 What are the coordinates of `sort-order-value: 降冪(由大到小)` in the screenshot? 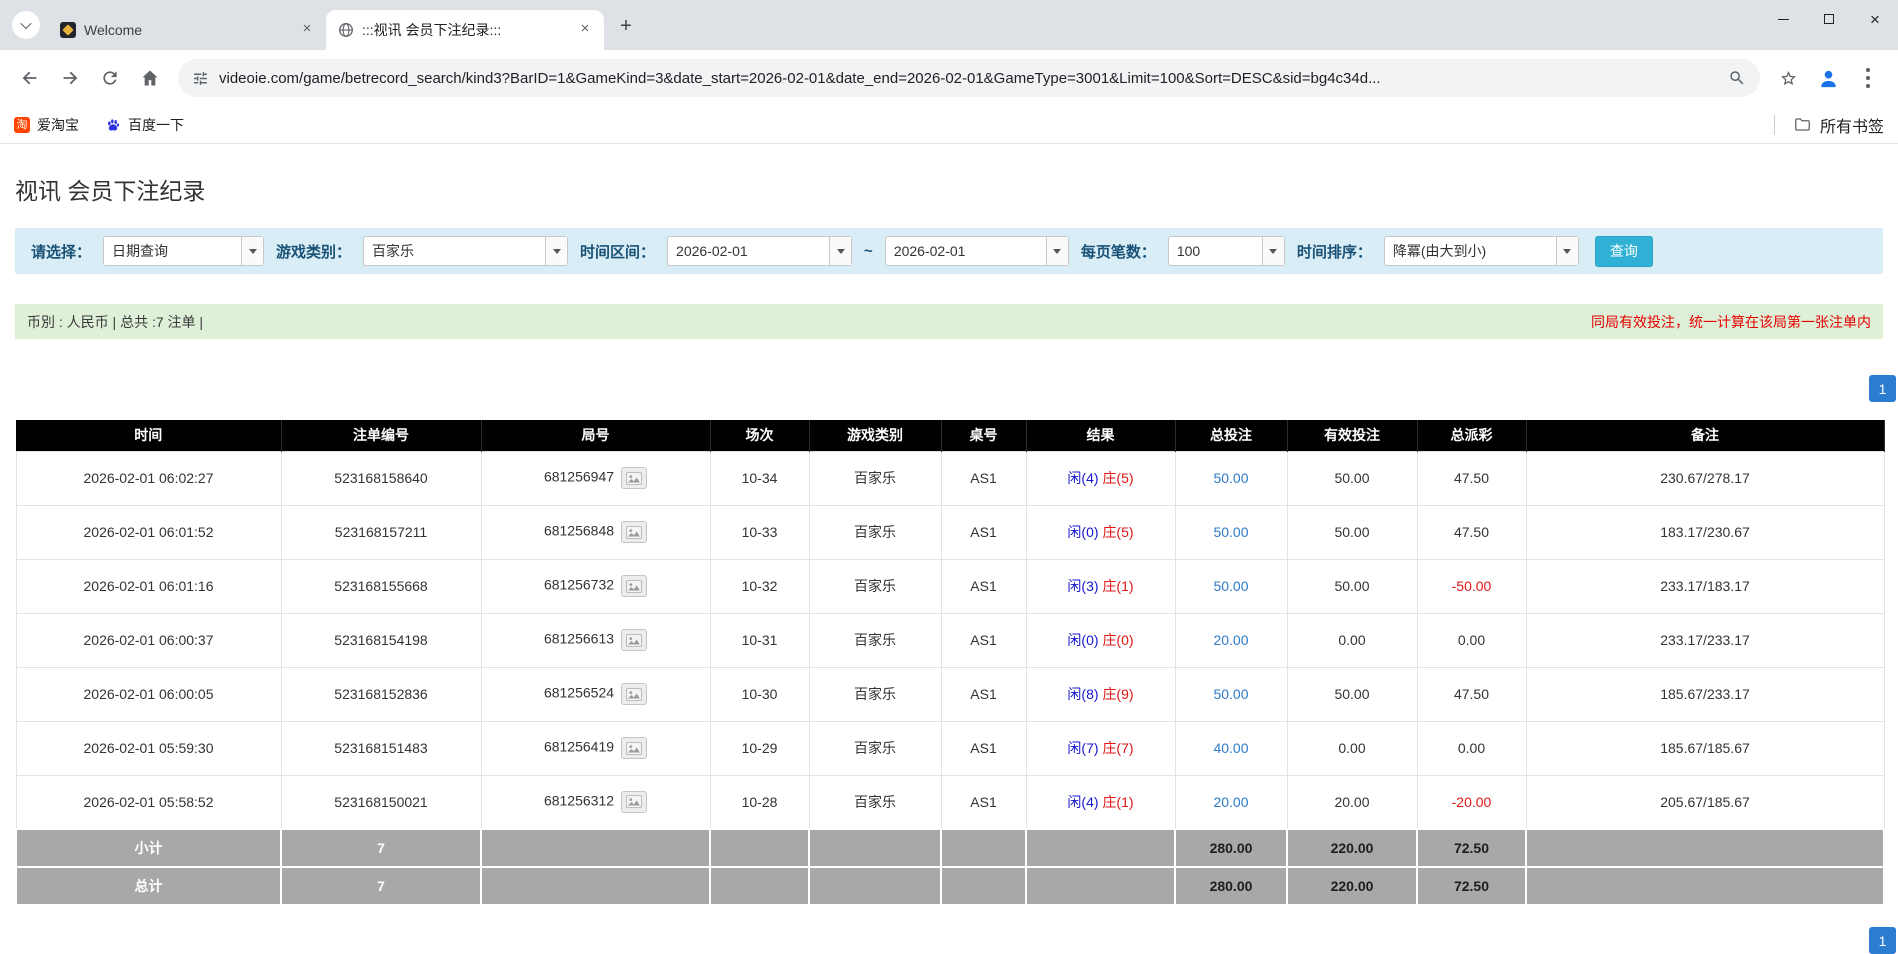 It's located at (1439, 251).